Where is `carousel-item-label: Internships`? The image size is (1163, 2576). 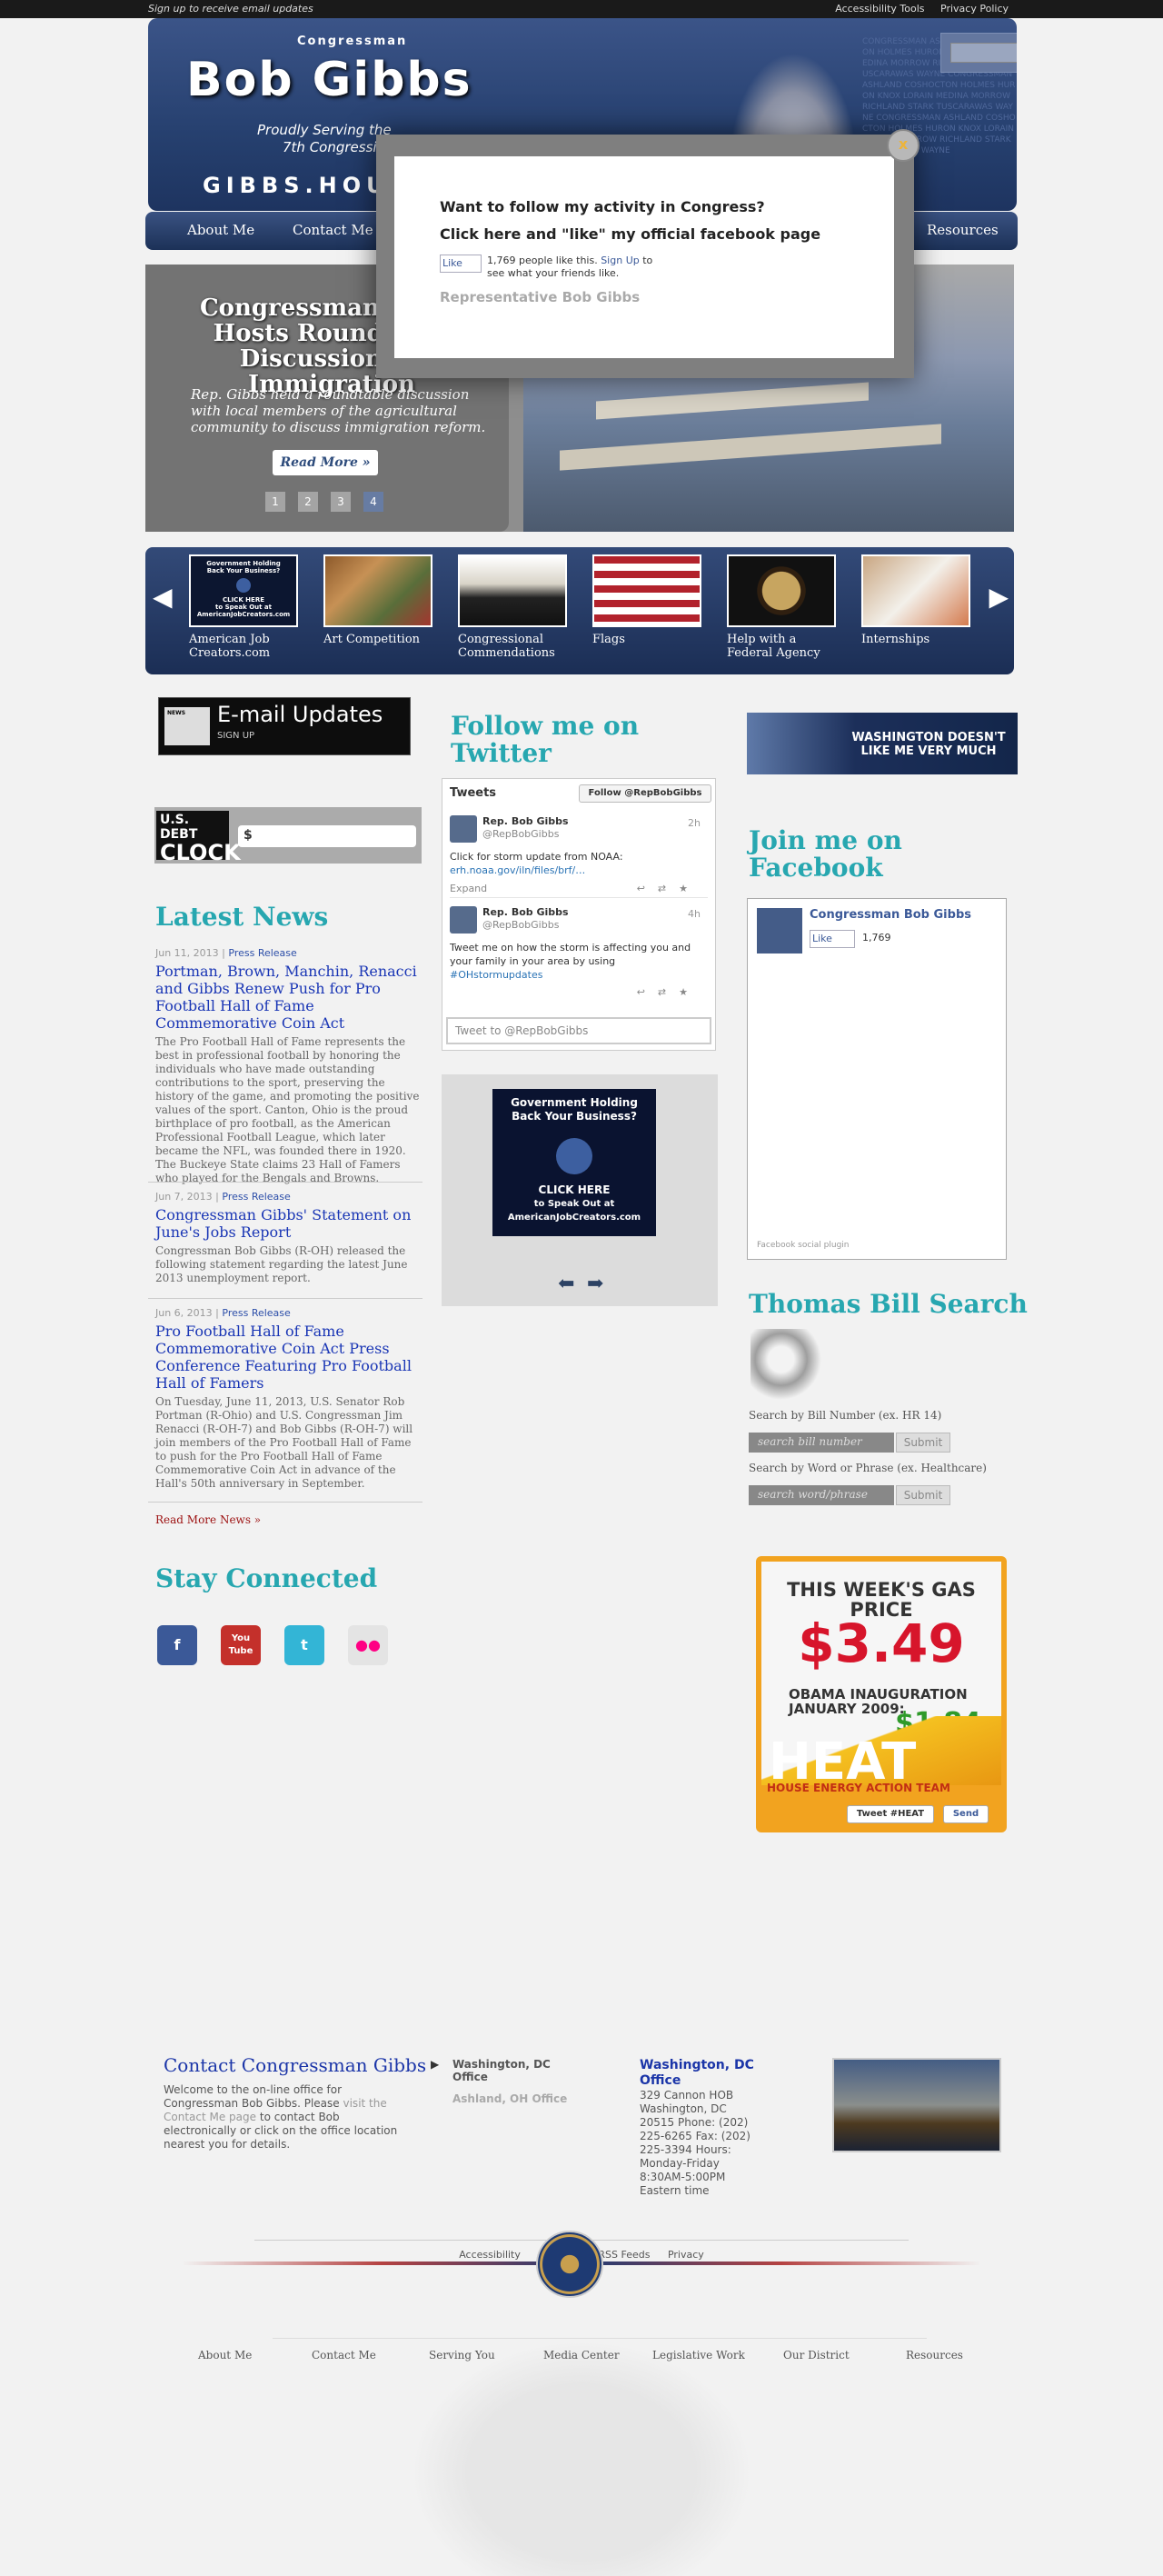 carousel-item-label: Internships is located at coordinates (895, 639).